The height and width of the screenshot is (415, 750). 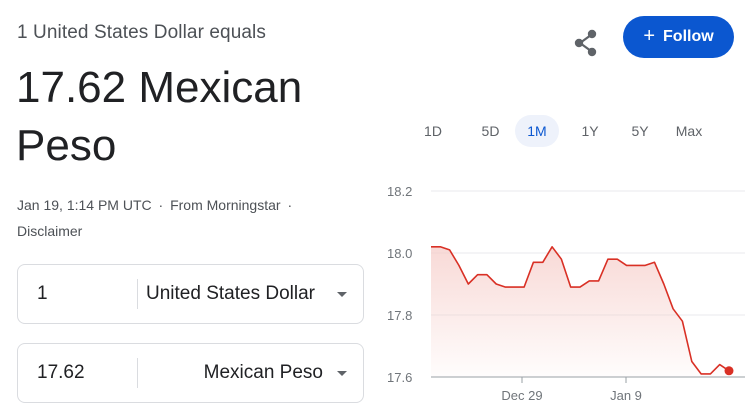 I want to click on converted-rate: 17.62 Mexican Peso, so click(x=159, y=116).